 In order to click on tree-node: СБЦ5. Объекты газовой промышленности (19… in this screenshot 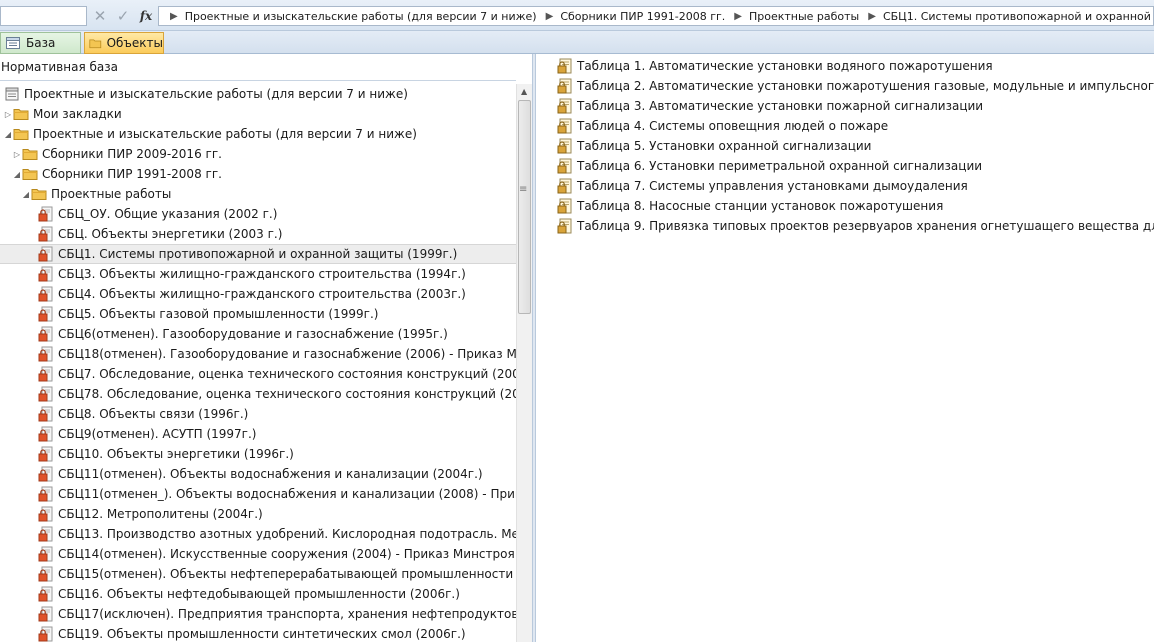, I will do `click(258, 314)`.